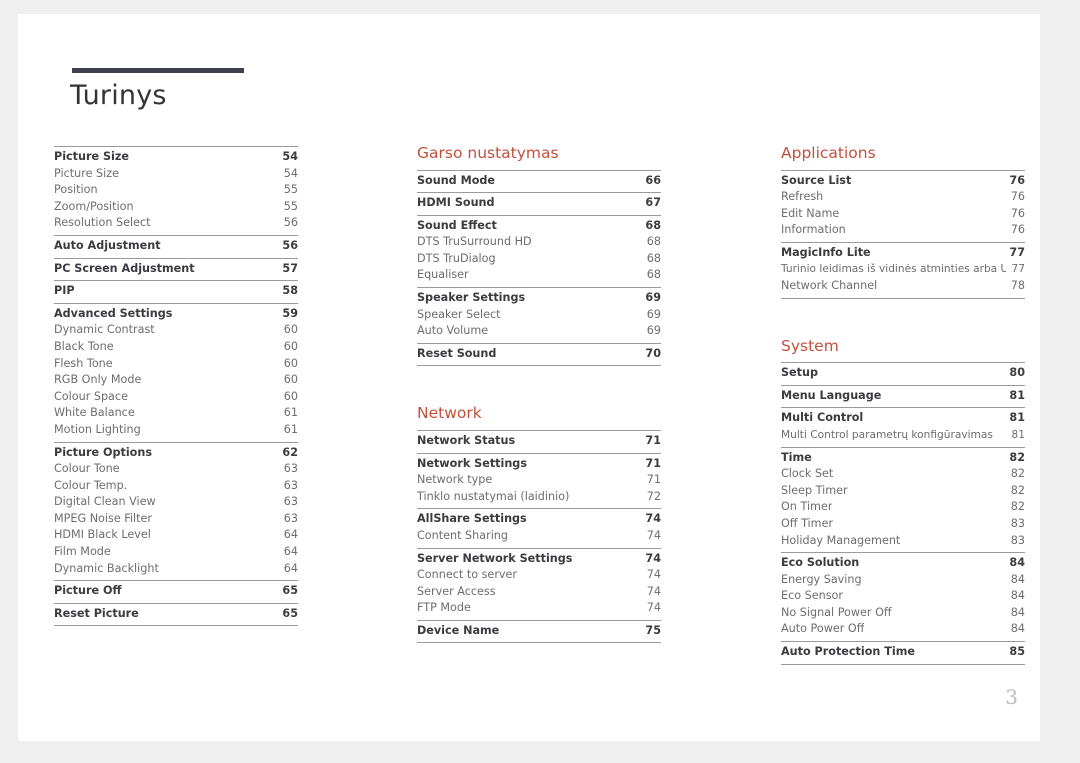 The height and width of the screenshot is (763, 1080). I want to click on toc-entry-main: PIP 58, so click(176, 291).